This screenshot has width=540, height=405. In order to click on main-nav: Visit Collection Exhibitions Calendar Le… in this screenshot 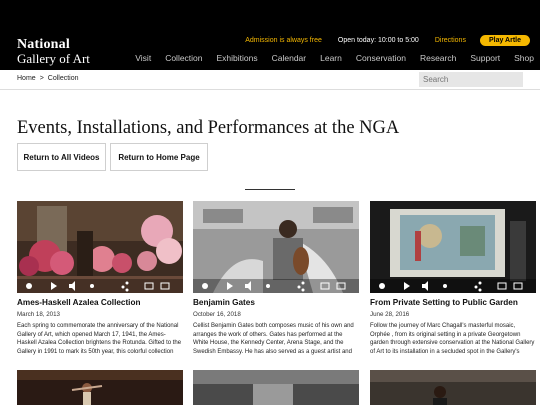, I will do `click(327, 58)`.